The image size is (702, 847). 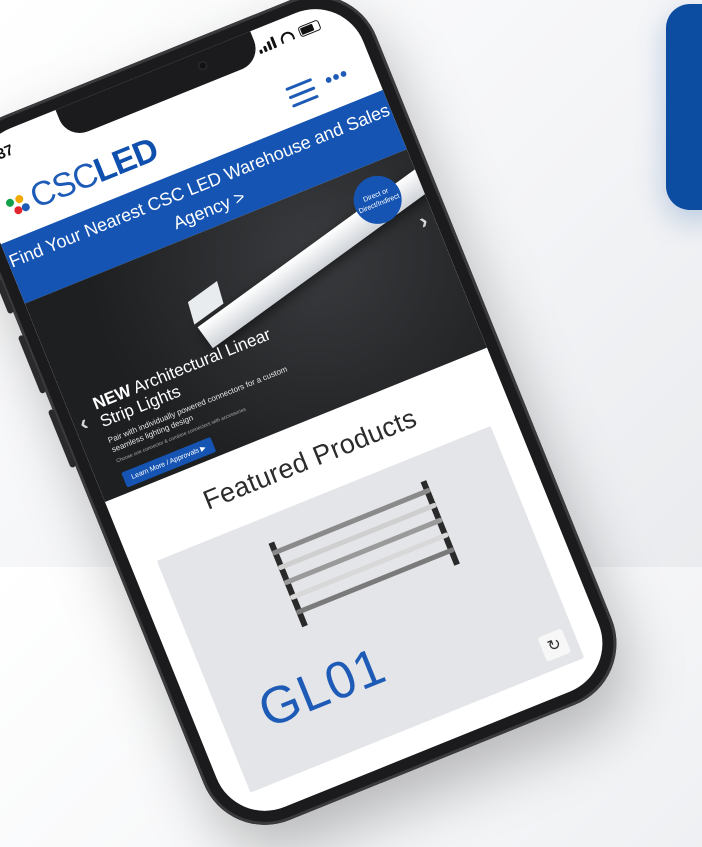 What do you see at coordinates (684, 107) in the screenshot?
I see `background-blue-card` at bounding box center [684, 107].